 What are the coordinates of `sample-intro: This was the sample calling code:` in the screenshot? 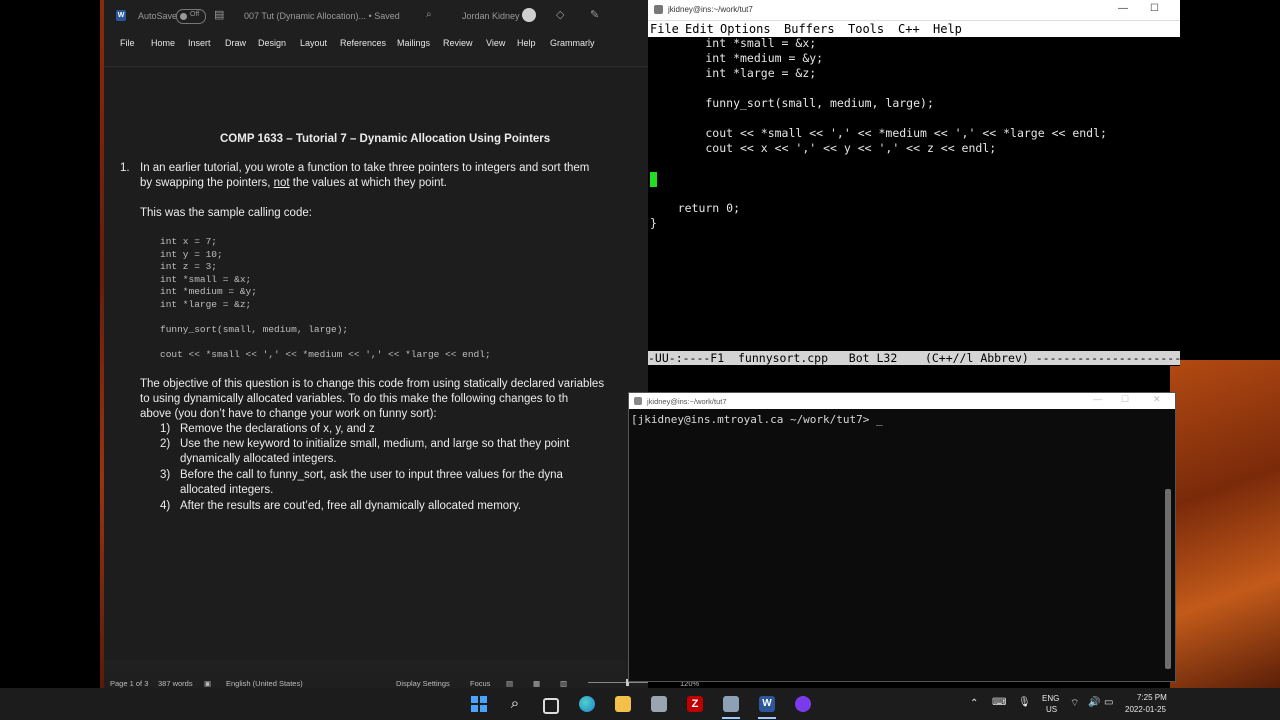 It's located at (226, 213).